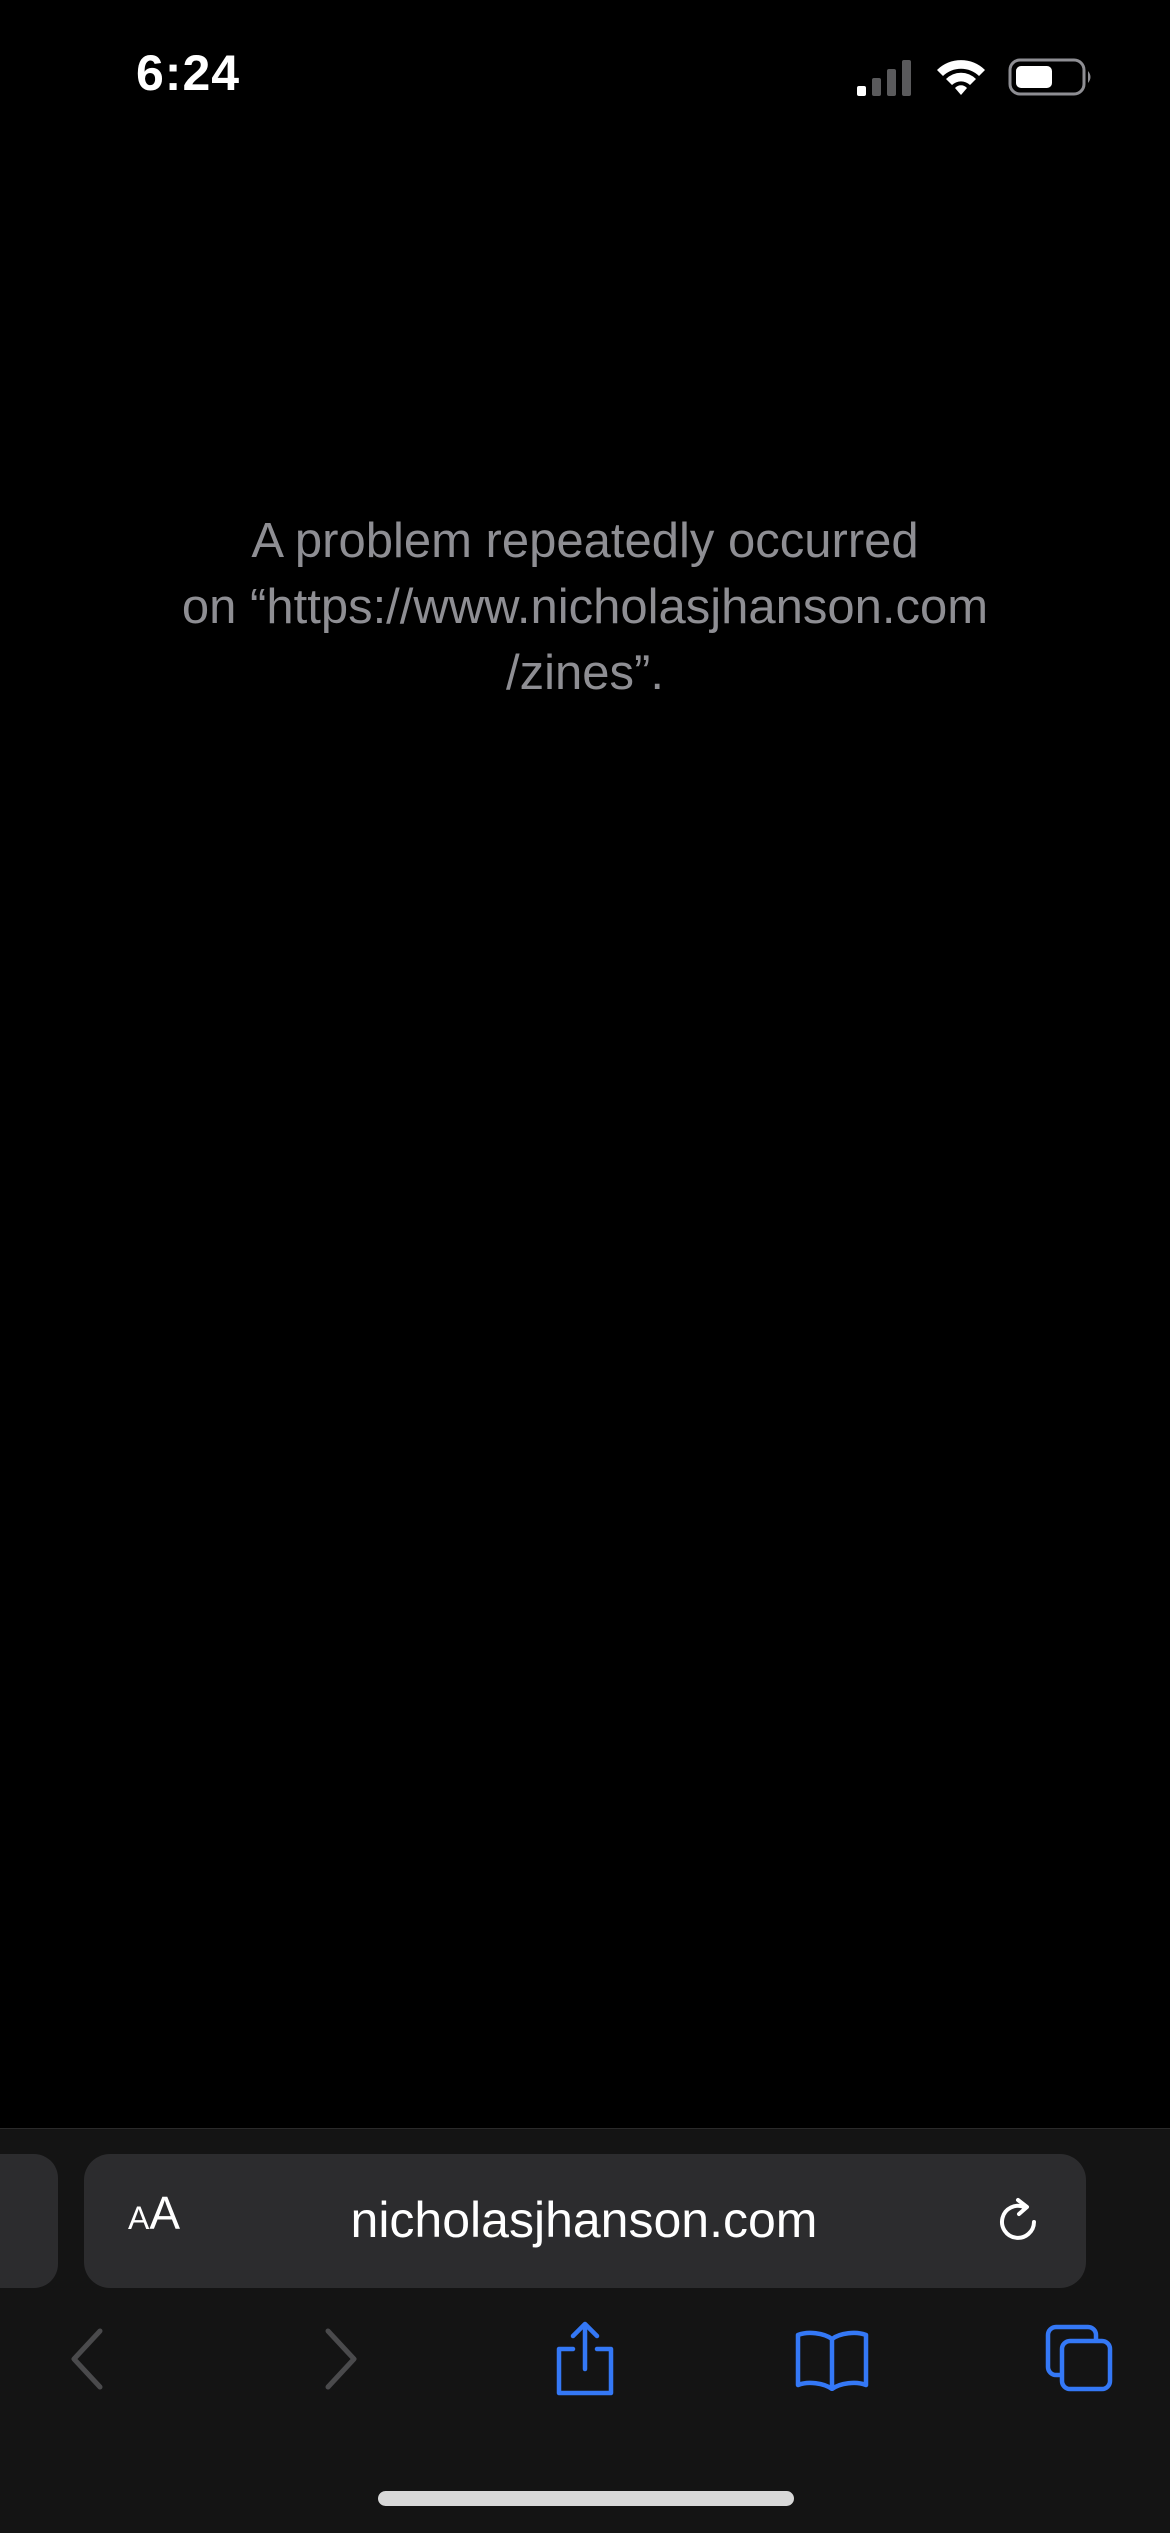  I want to click on page-settings-button: AA, so click(168, 2221).